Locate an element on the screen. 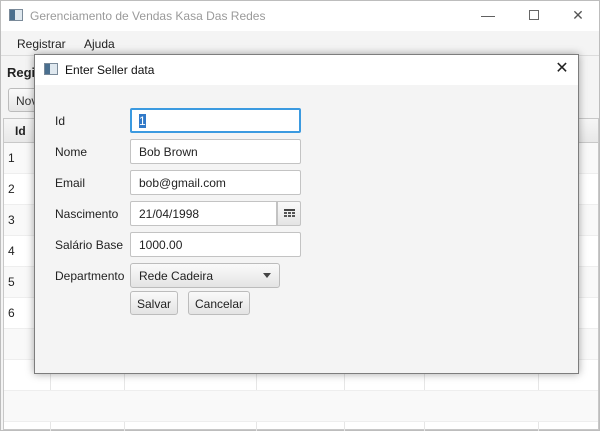 Image resolution: width=600 pixels, height=431 pixels. chevron-down-icon is located at coordinates (267, 275).